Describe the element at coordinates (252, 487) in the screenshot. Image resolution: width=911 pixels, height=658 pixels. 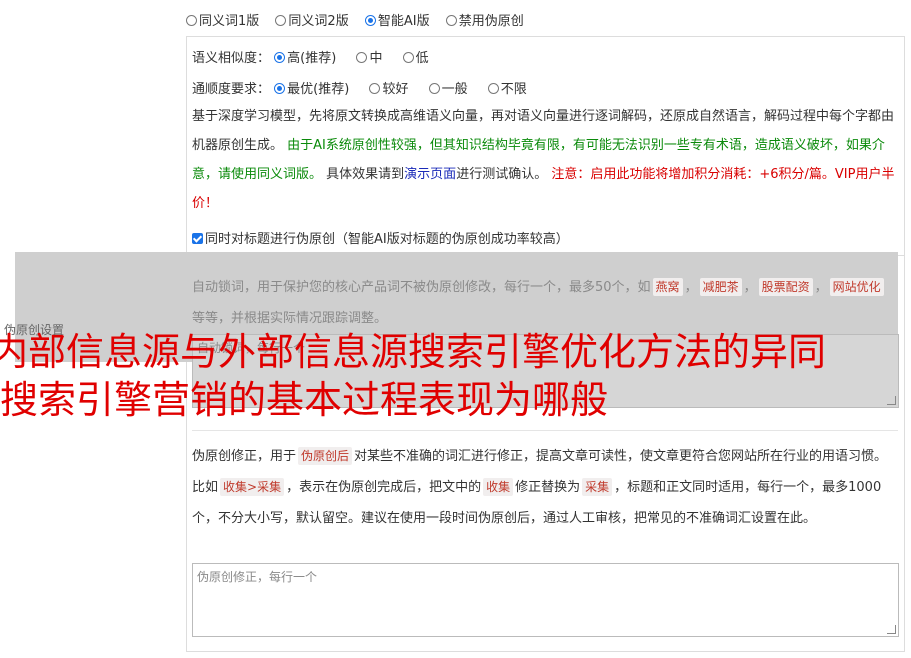
I see `example-tag: 收集>采集` at that location.